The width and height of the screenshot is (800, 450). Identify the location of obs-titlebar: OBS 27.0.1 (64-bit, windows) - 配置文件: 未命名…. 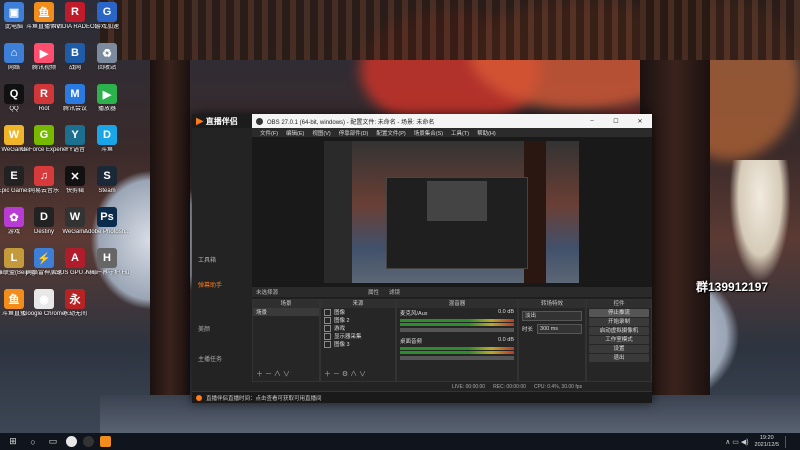
(452, 121).